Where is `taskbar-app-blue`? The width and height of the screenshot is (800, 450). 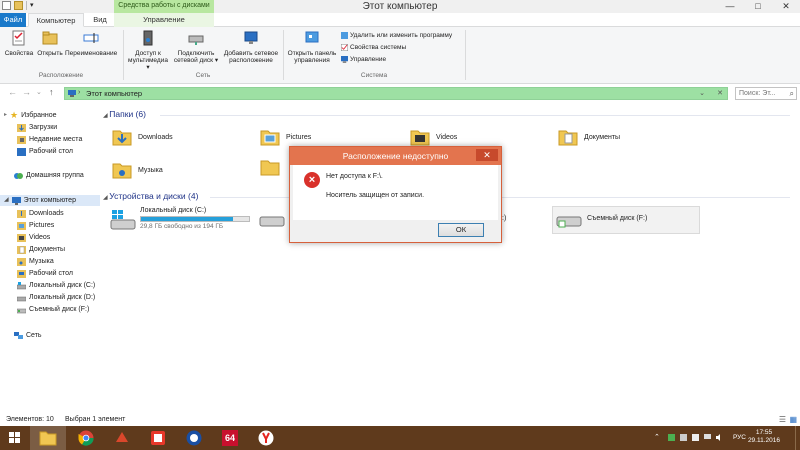 taskbar-app-blue is located at coordinates (194, 438).